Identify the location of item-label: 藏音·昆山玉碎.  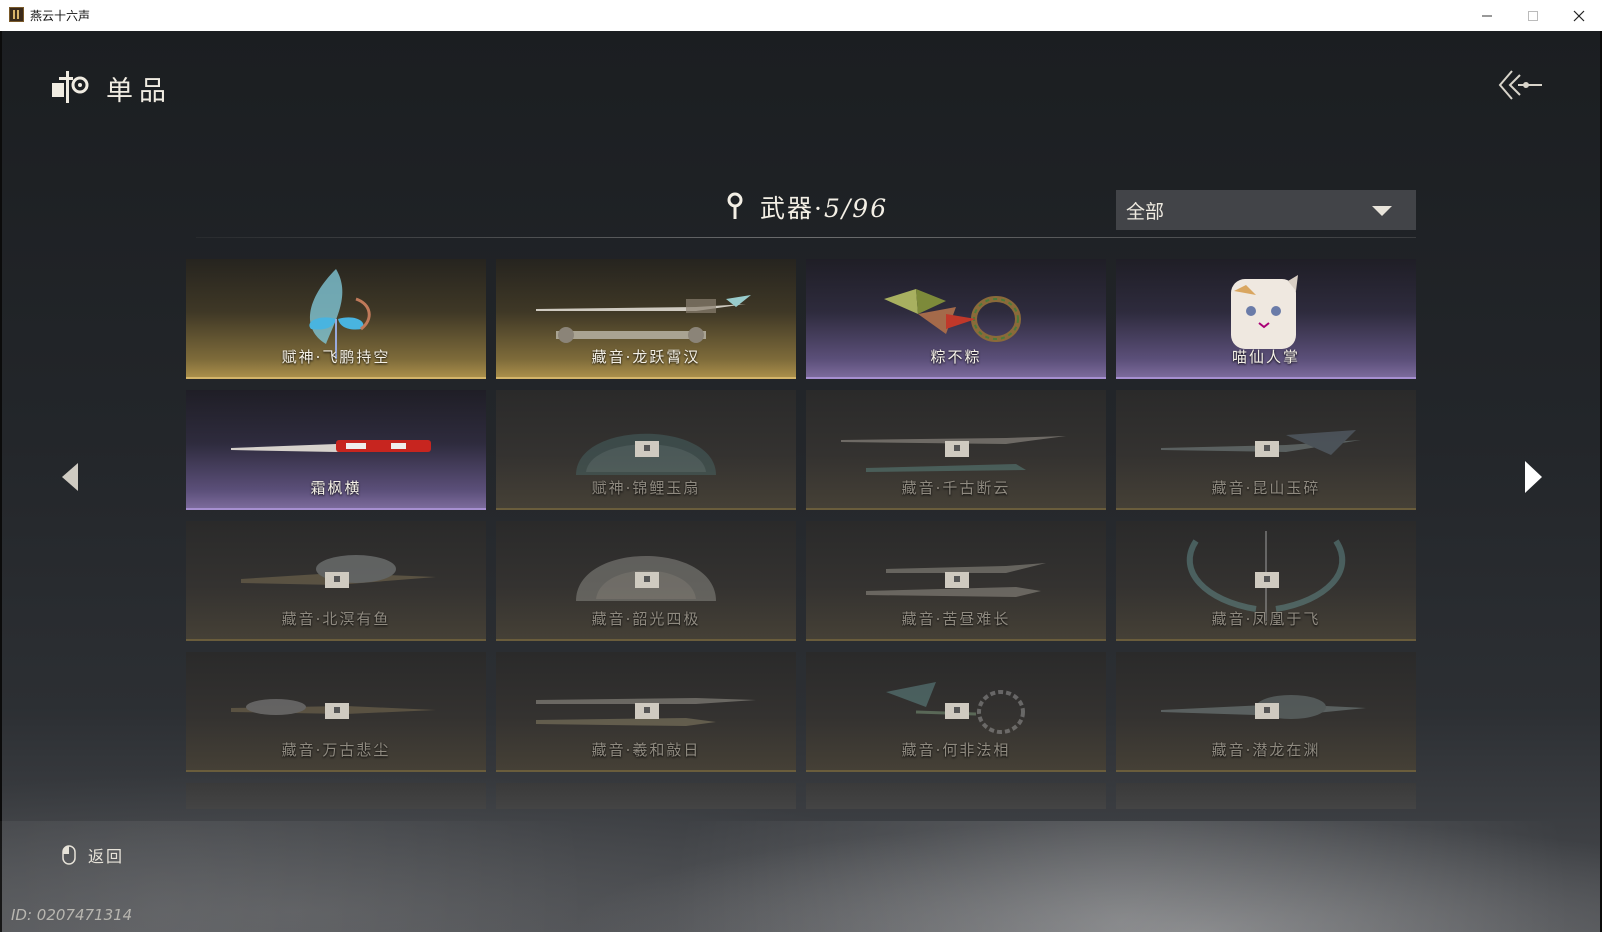
(1266, 488).